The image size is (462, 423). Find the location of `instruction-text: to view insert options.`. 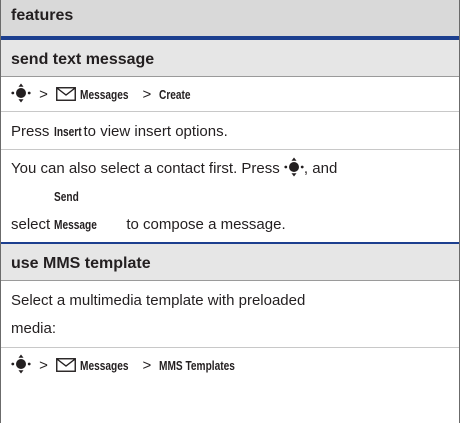

instruction-text: to view insert options. is located at coordinates (155, 131).